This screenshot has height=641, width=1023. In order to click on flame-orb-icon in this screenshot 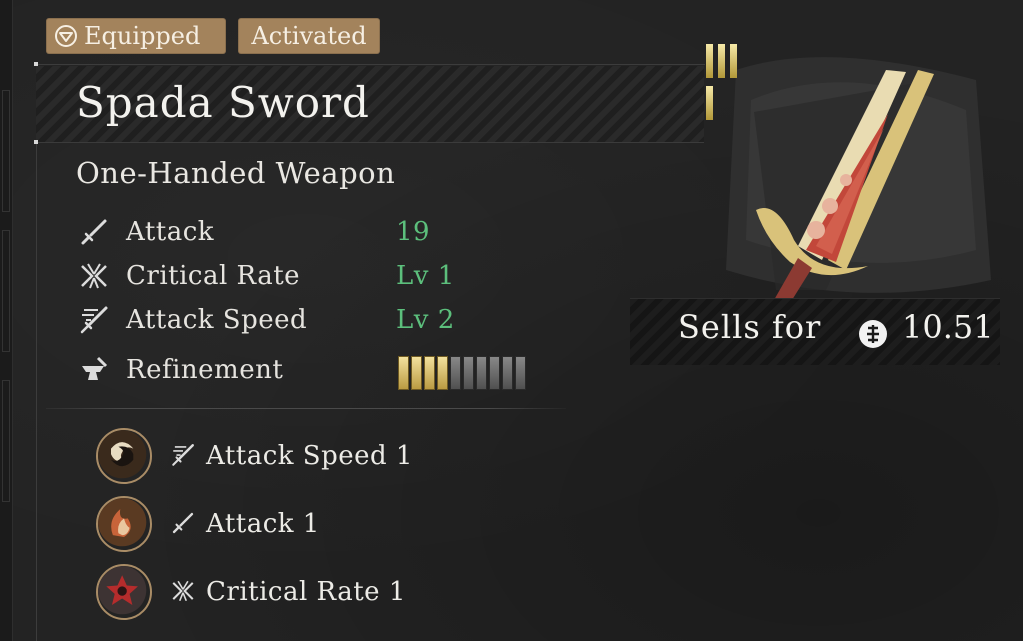, I will do `click(124, 524)`.